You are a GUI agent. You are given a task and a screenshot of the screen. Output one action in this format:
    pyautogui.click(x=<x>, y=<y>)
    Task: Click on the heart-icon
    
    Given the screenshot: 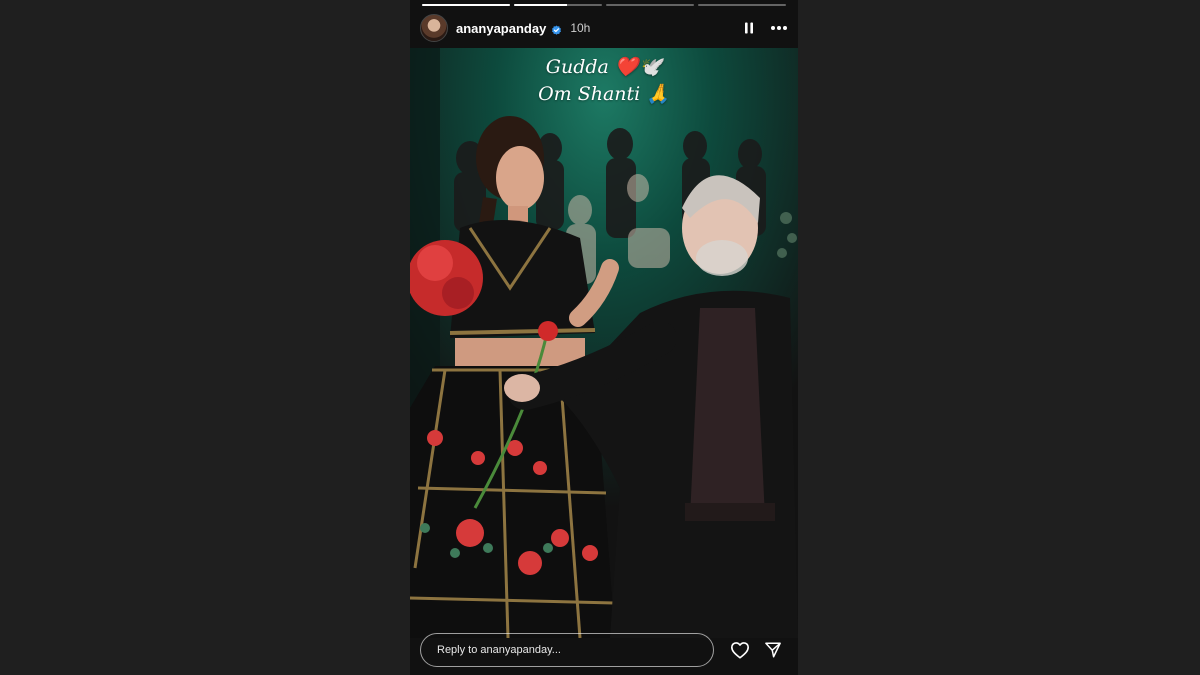 What is the action you would take?
    pyautogui.click(x=740, y=650)
    